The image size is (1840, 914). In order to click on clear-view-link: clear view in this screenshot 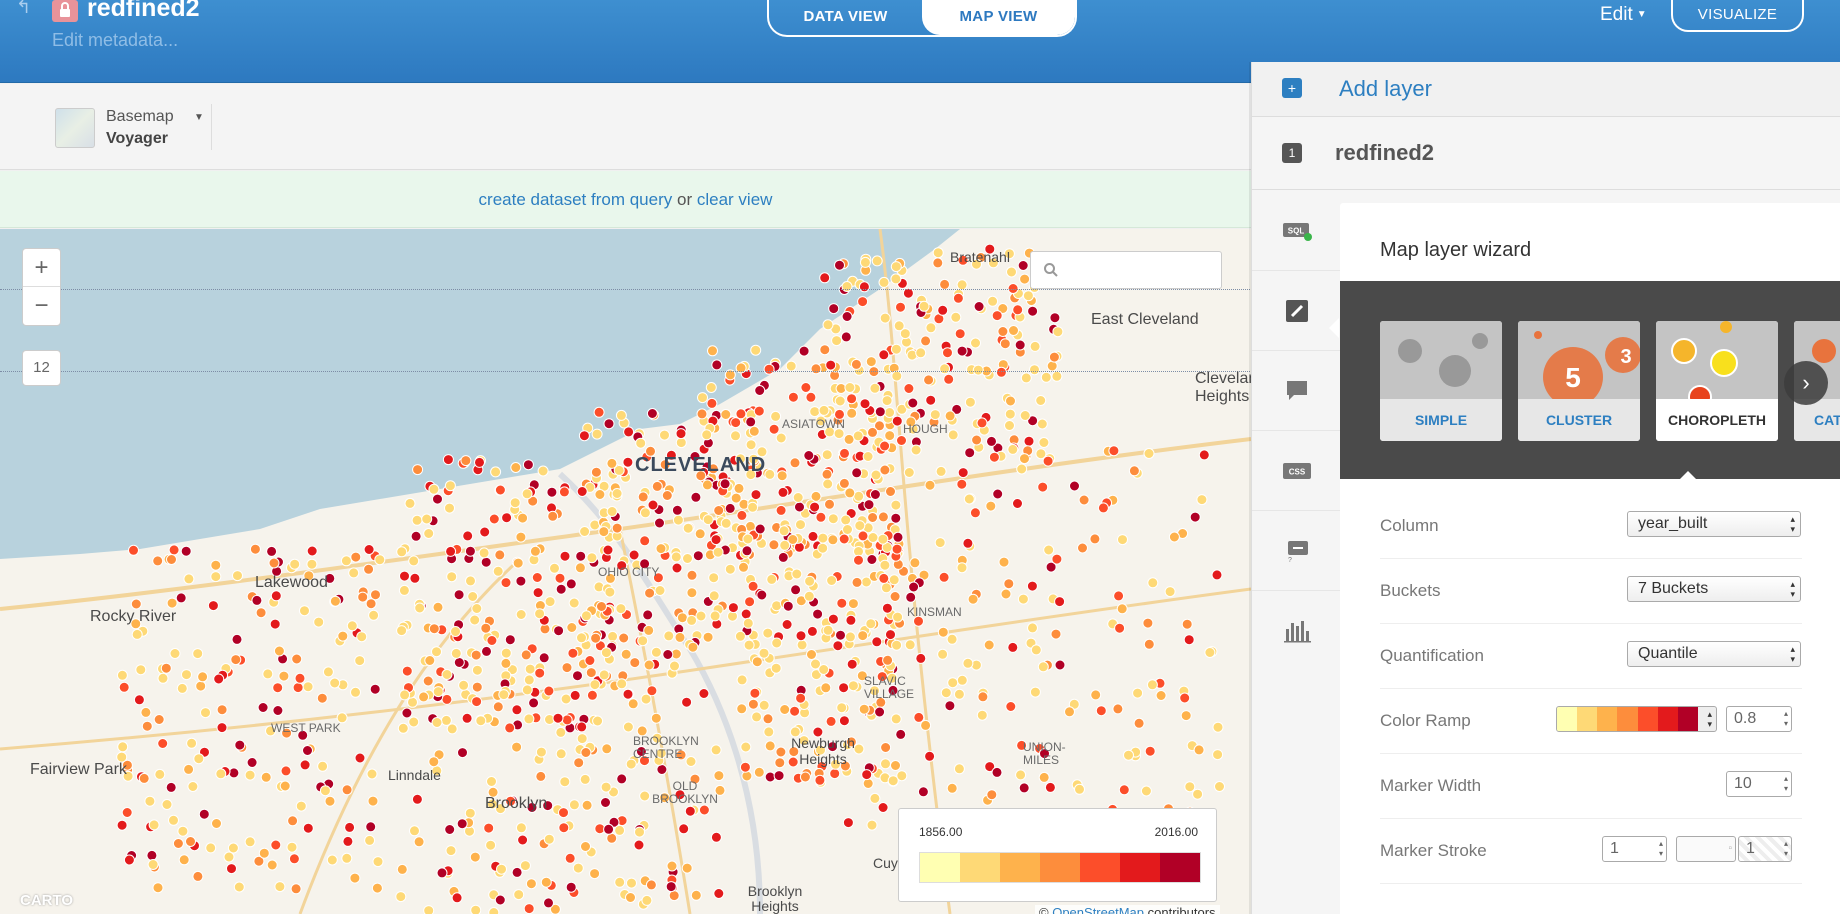, I will do `click(735, 199)`.